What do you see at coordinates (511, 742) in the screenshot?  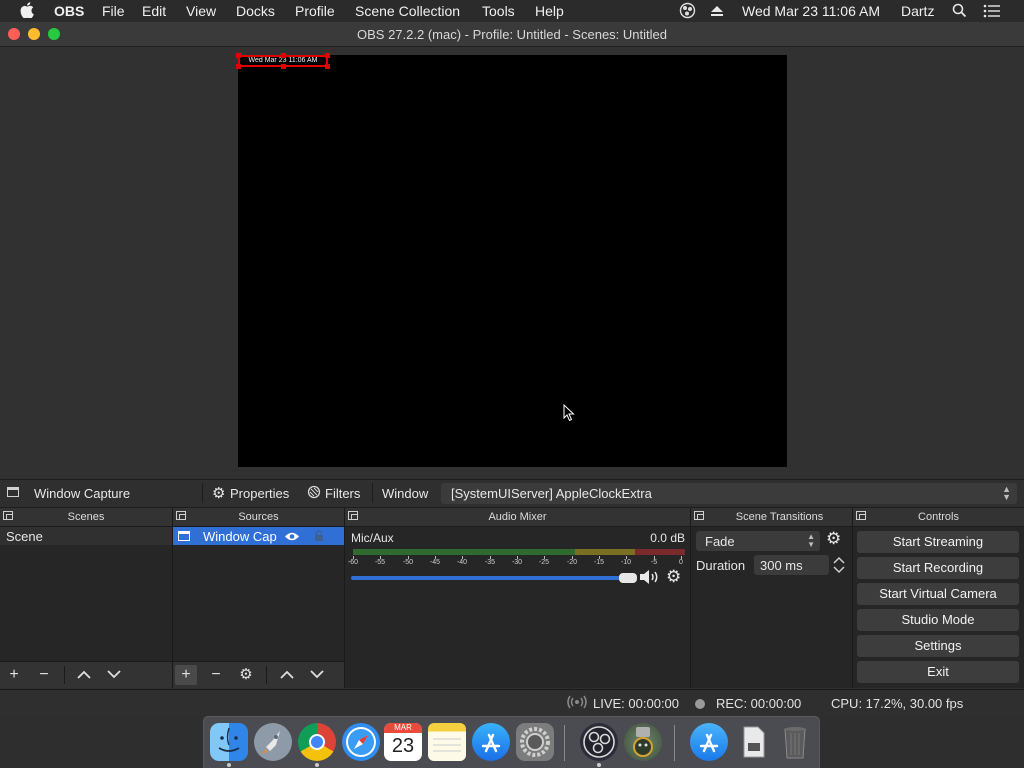 I see `macos-dock: MAR 23` at bounding box center [511, 742].